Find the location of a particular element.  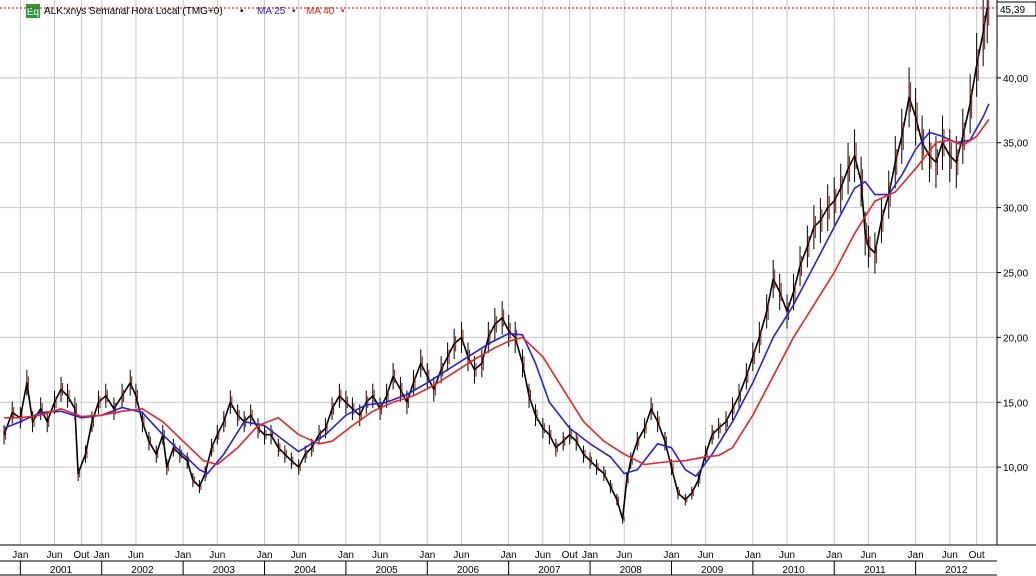

x-year-label: 2011 is located at coordinates (875, 570).